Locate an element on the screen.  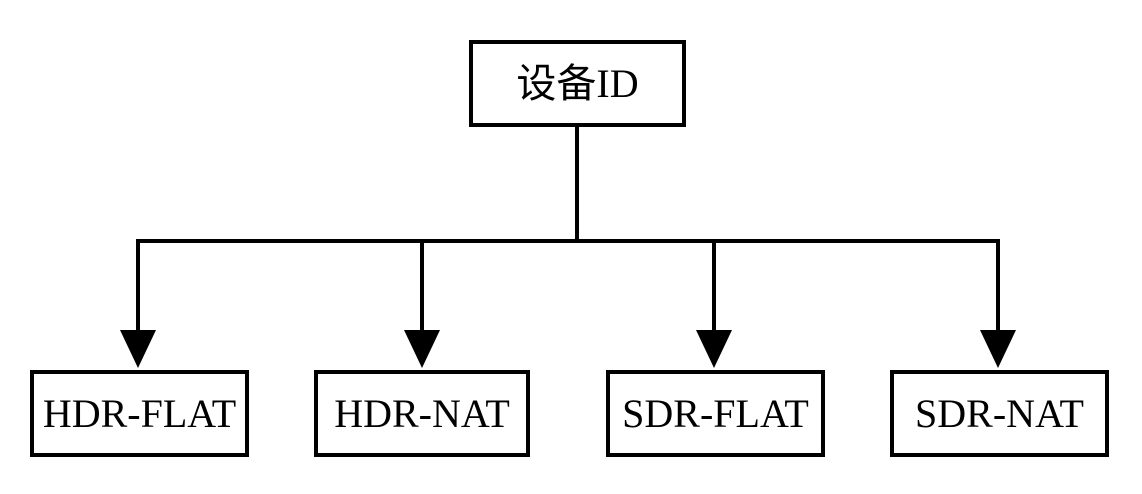
child-node-label: HDR-FLAT is located at coordinates (139, 413).